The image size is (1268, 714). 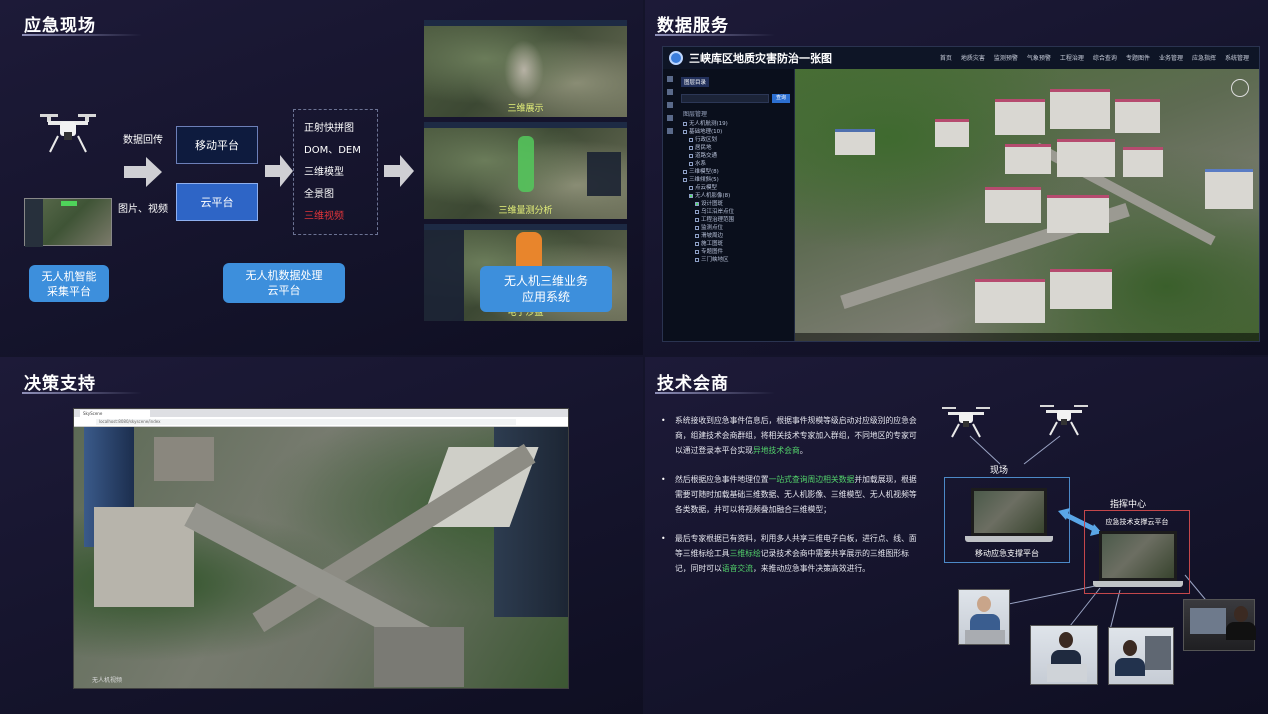 I want to click on tree-item: 居民地, so click(x=703, y=148).